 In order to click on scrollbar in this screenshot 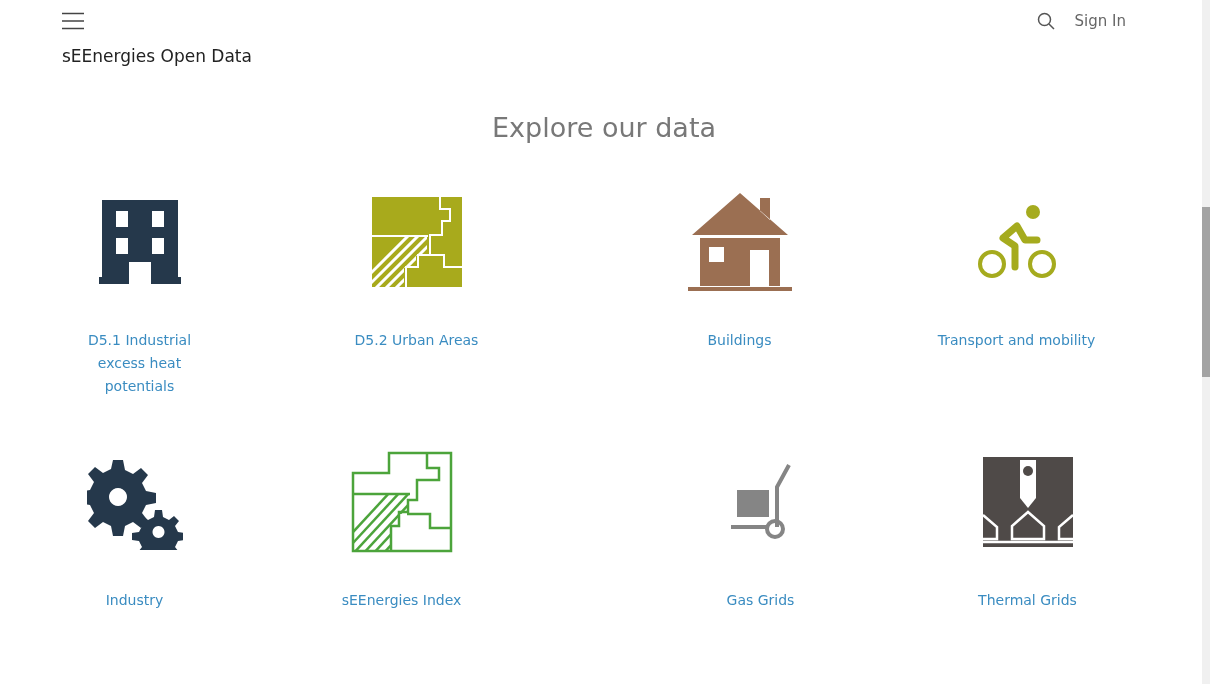, I will do `click(1206, 342)`.